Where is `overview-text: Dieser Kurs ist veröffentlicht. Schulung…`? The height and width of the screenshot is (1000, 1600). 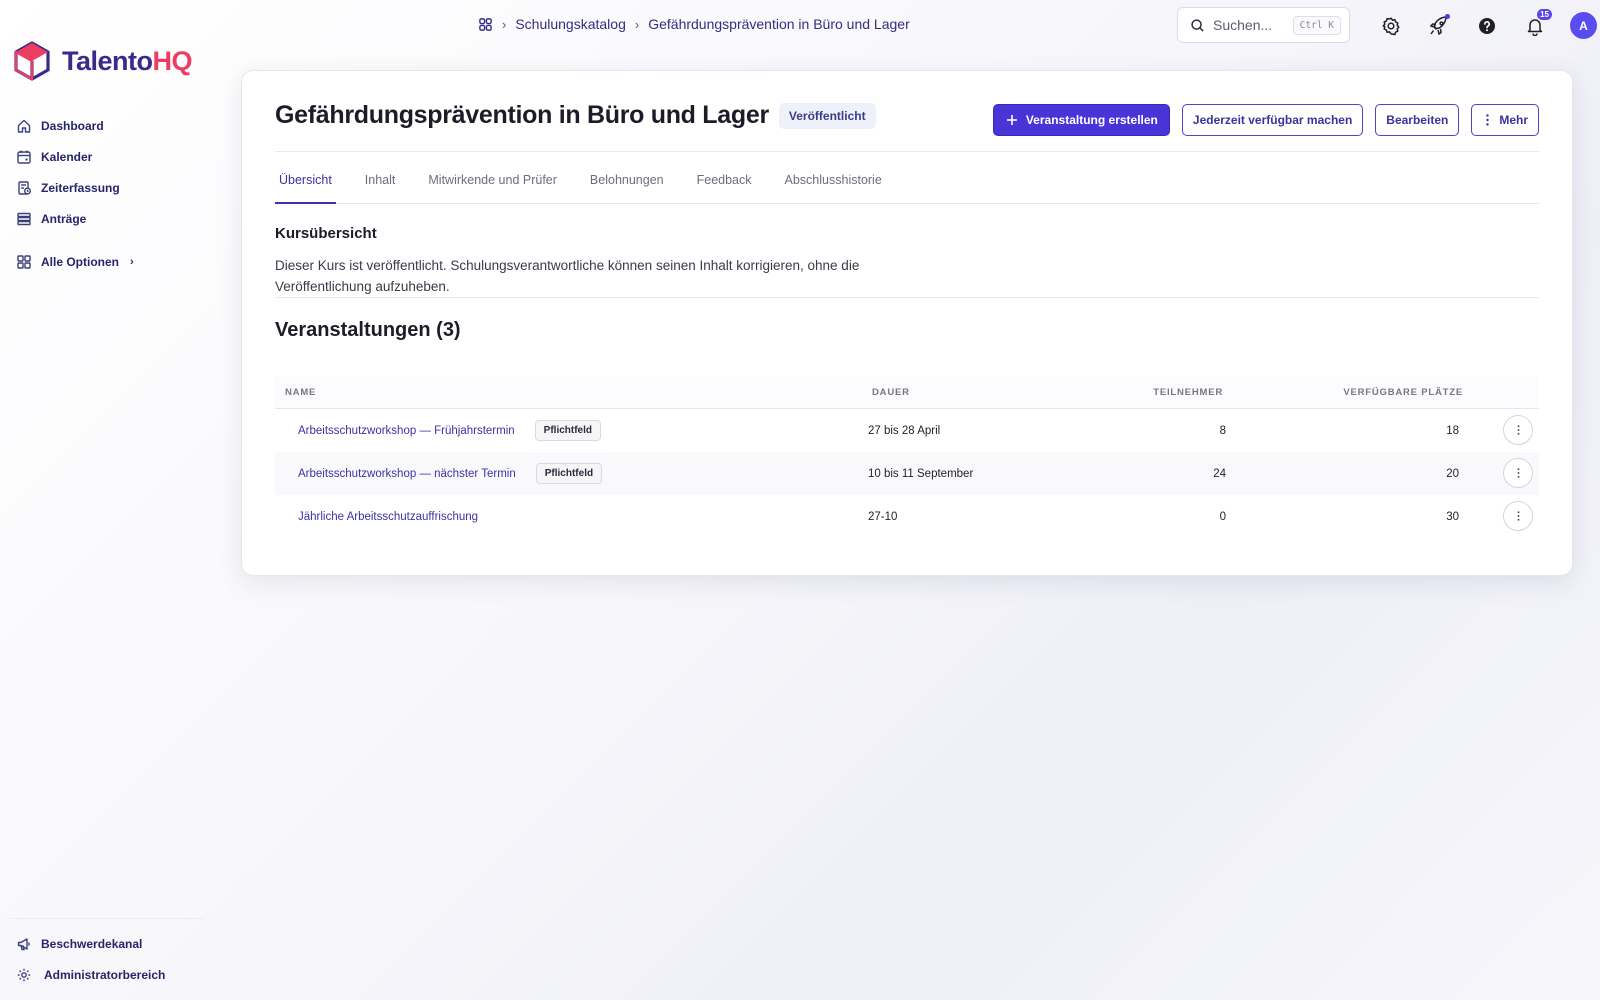 overview-text: Dieser Kurs ist veröffentlicht. Schulung… is located at coordinates (567, 276).